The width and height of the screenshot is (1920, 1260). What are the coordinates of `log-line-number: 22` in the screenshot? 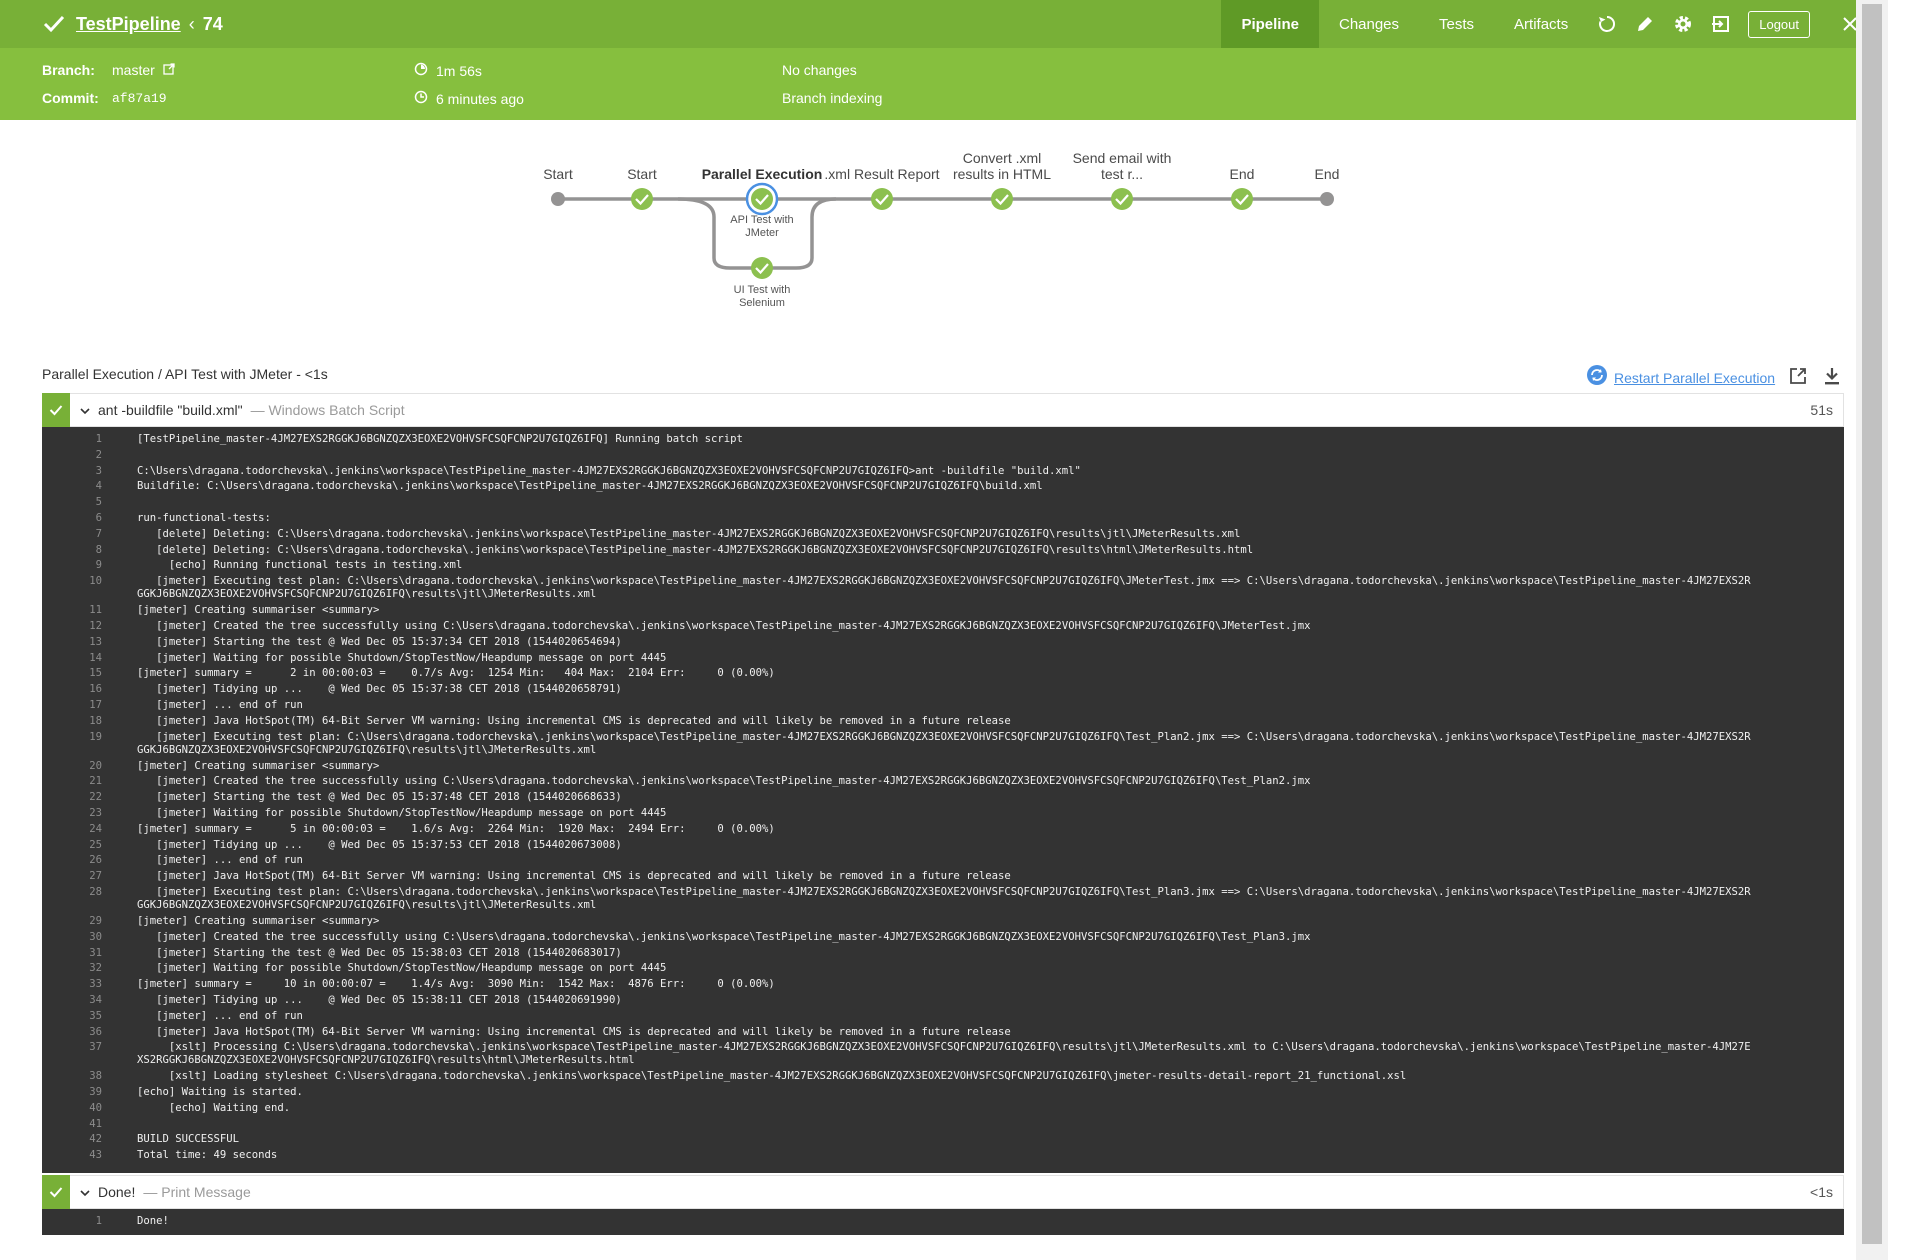 It's located at (72, 798).